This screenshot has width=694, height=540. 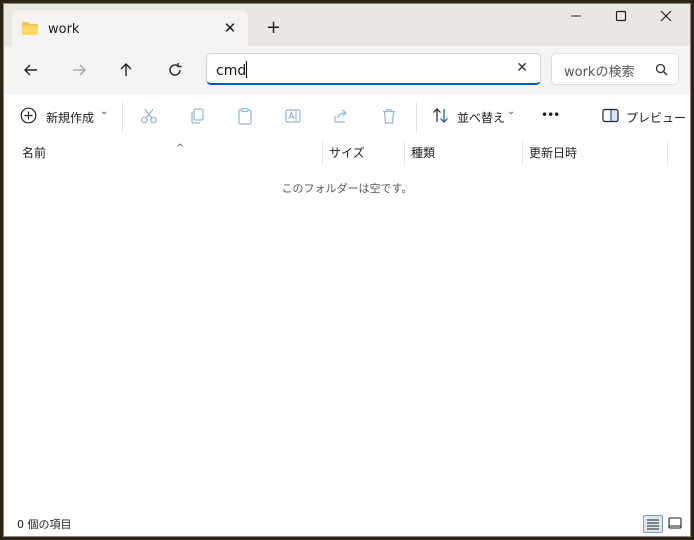 I want to click on address-input: cmd, so click(x=232, y=70).